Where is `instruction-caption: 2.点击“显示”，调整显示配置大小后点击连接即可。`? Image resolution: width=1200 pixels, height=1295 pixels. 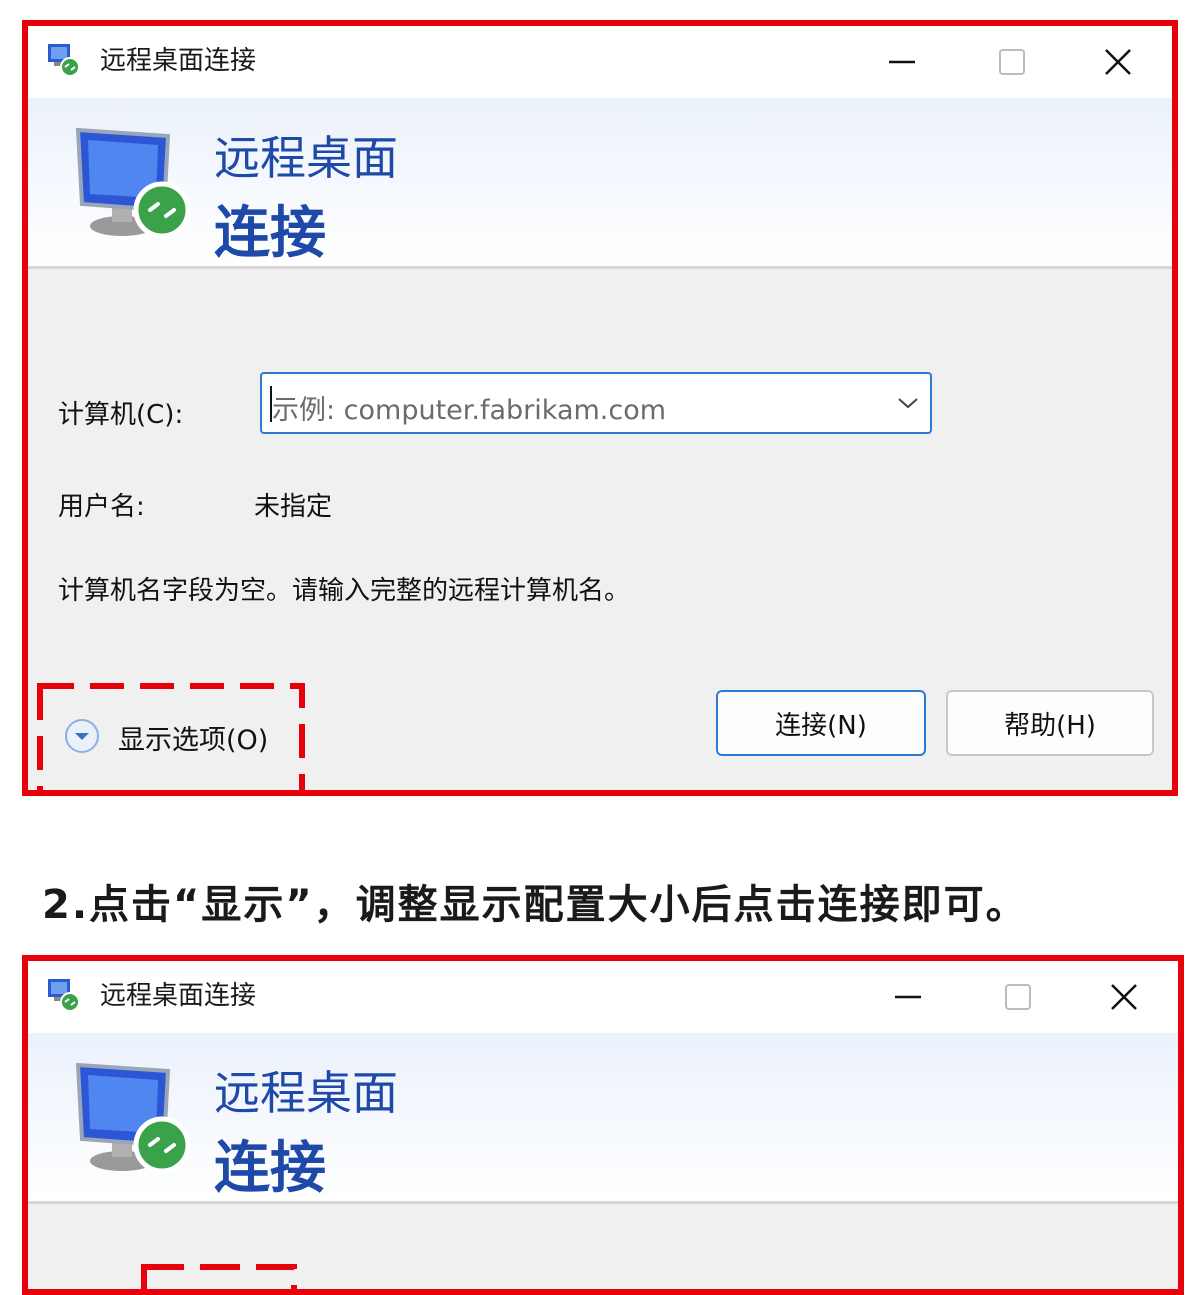 instruction-caption: 2.点击“显示”，调整显示配置大小后点击连接即可。 is located at coordinates (535, 905).